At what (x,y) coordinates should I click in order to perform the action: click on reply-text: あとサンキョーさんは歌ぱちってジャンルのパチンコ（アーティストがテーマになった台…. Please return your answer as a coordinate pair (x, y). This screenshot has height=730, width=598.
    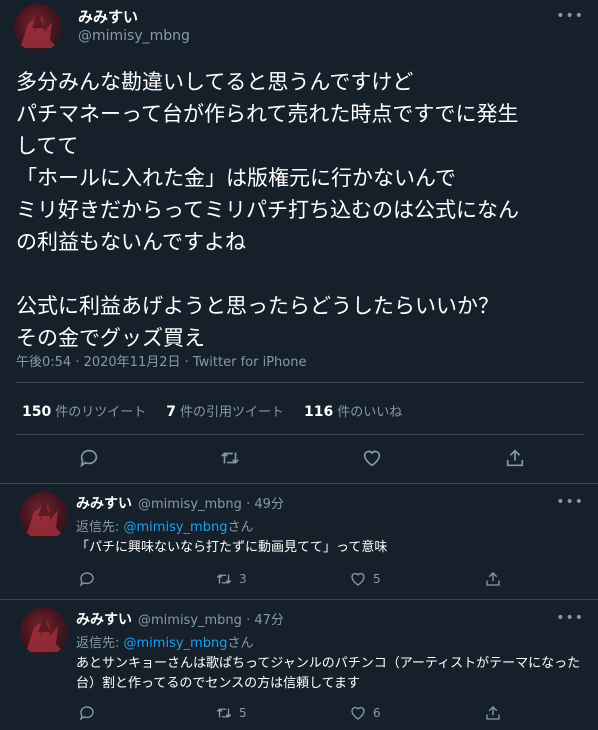
    Looking at the image, I should click on (328, 673).